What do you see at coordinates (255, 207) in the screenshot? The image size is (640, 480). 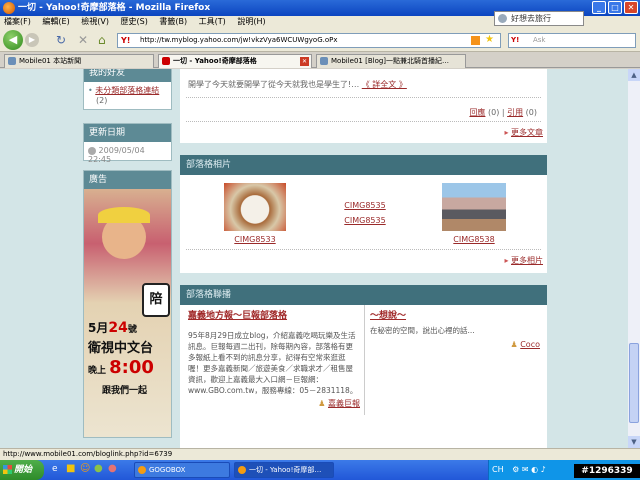 I see `photo-thumbnail-noodles` at bounding box center [255, 207].